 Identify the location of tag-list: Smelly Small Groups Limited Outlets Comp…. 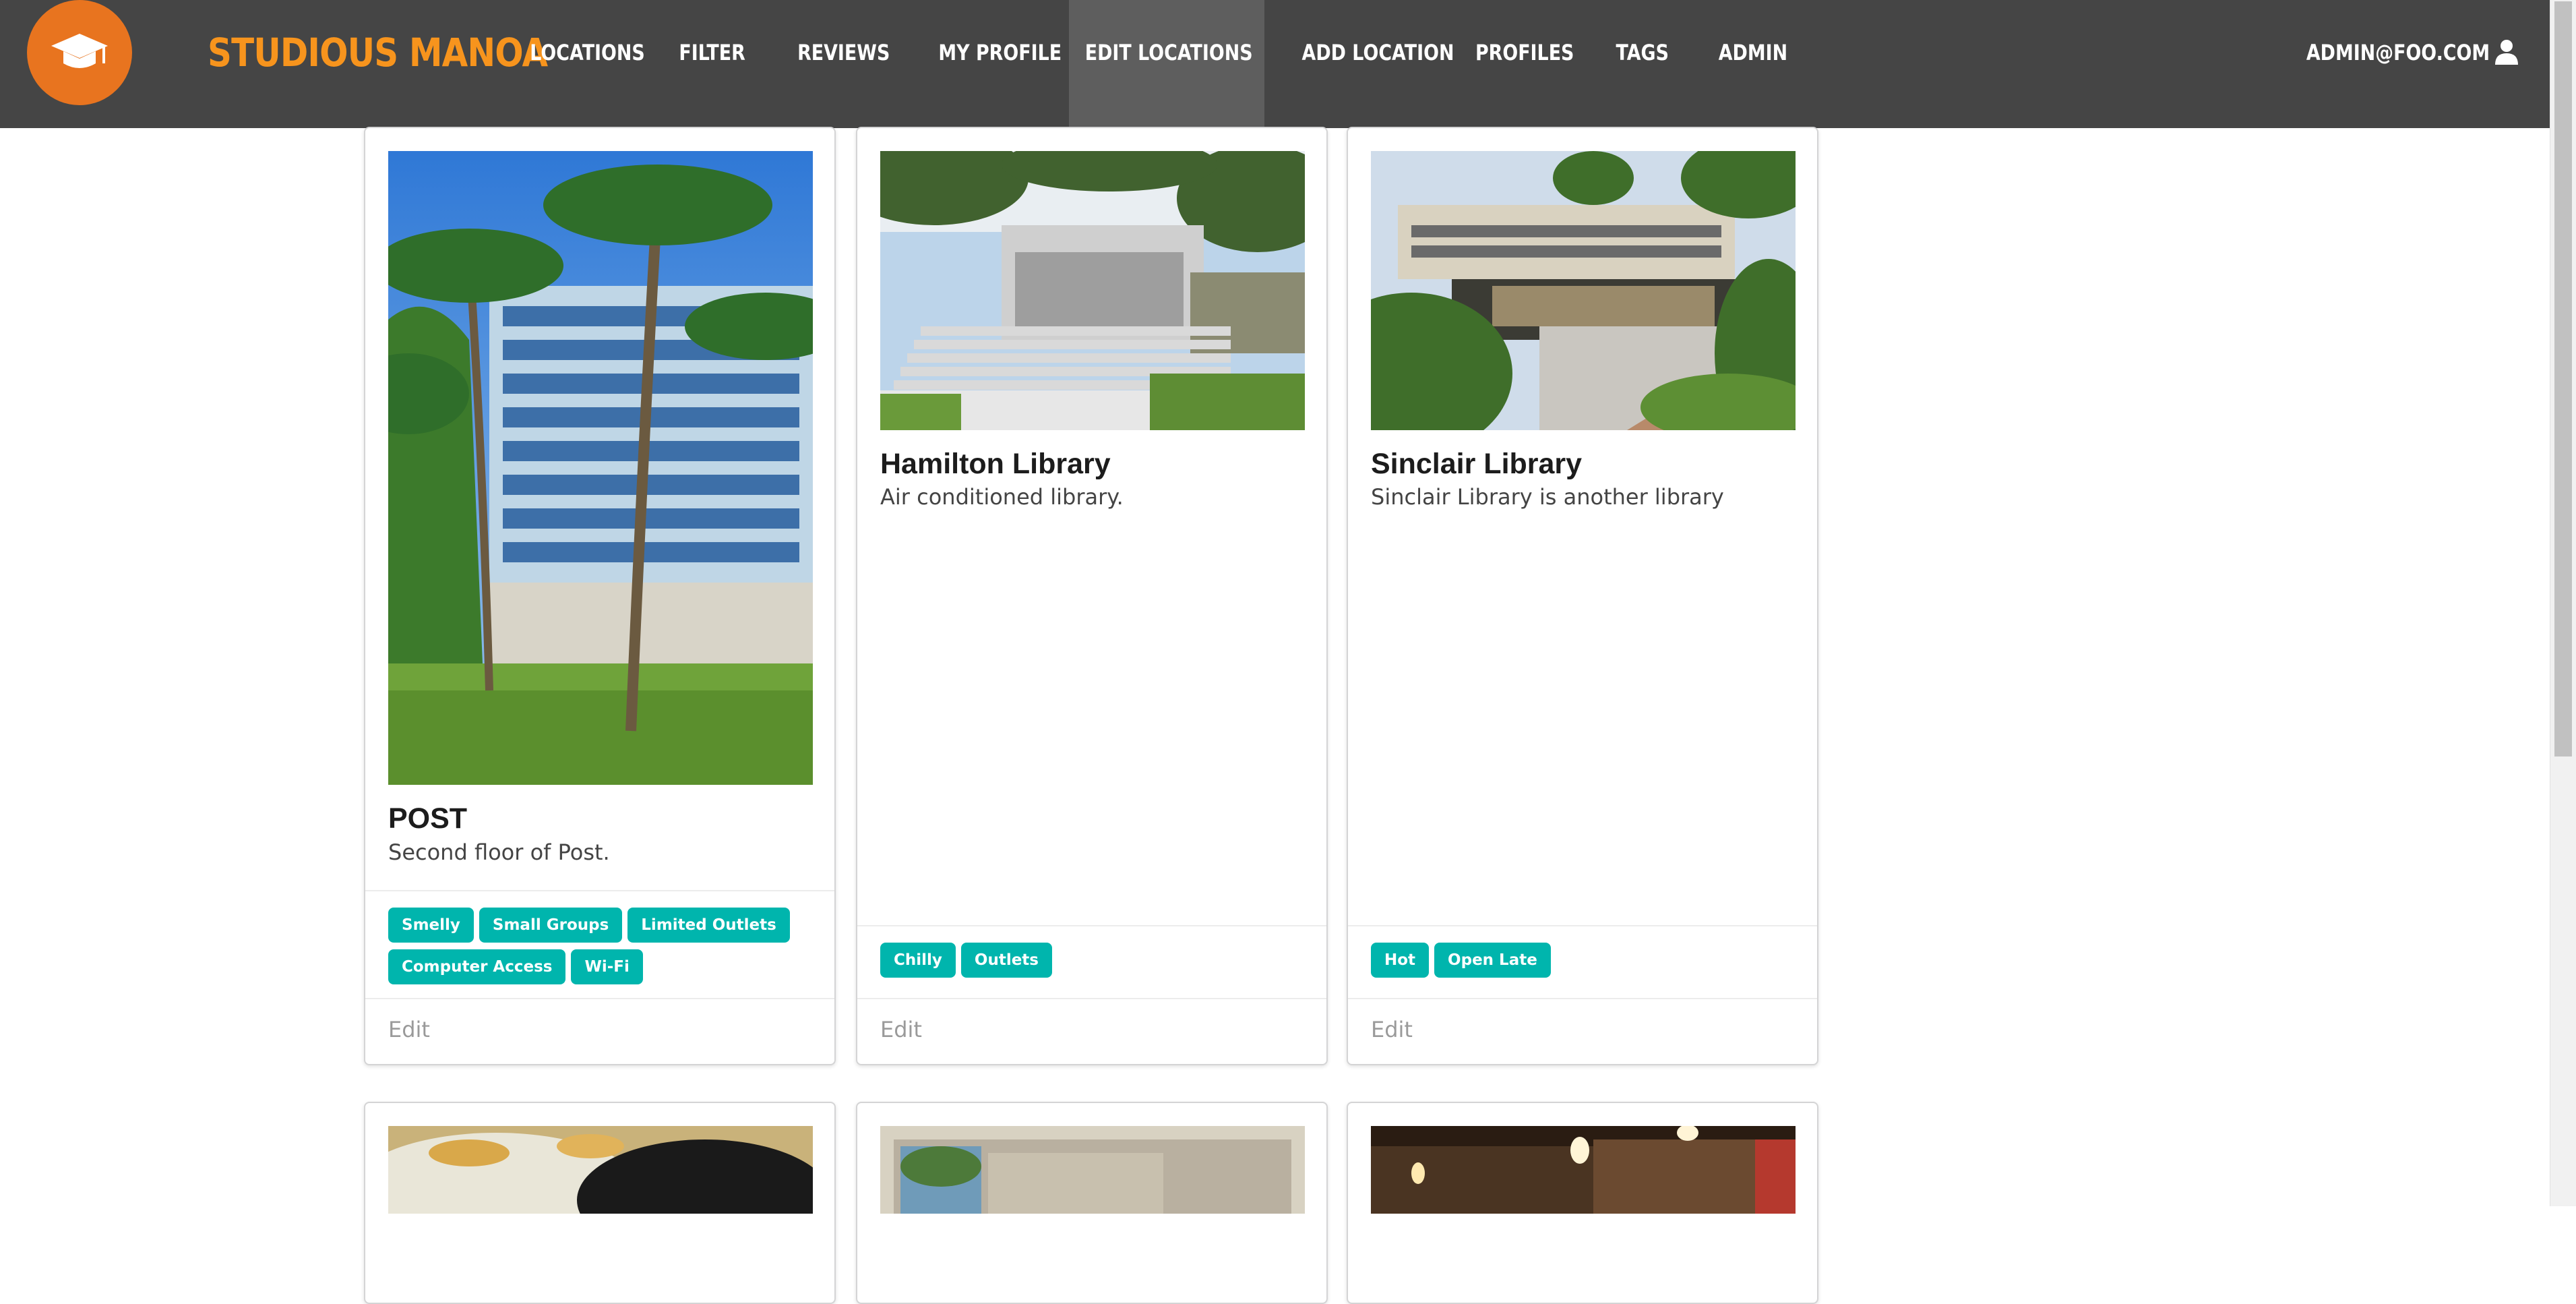
(604, 946).